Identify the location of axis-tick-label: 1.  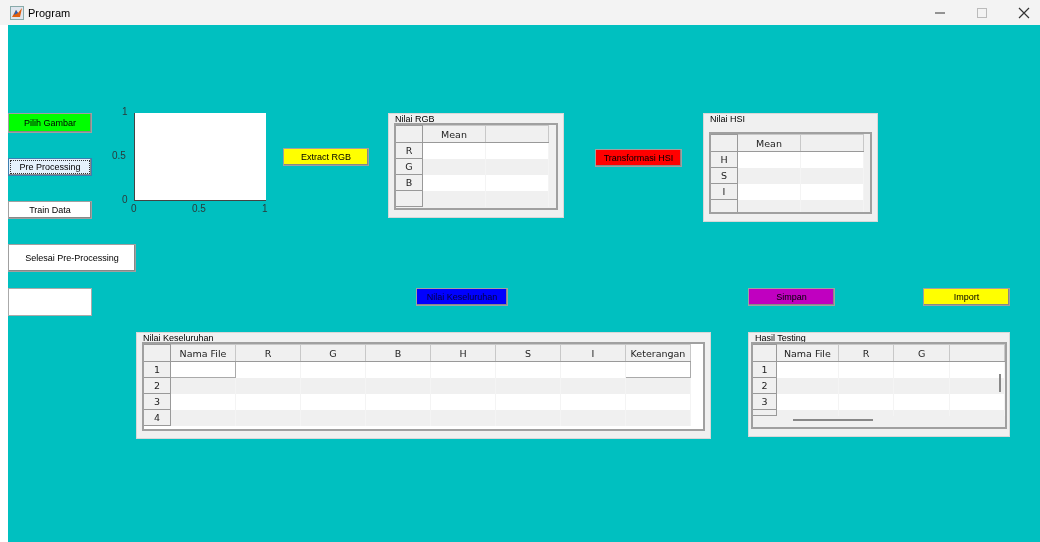
(265, 208).